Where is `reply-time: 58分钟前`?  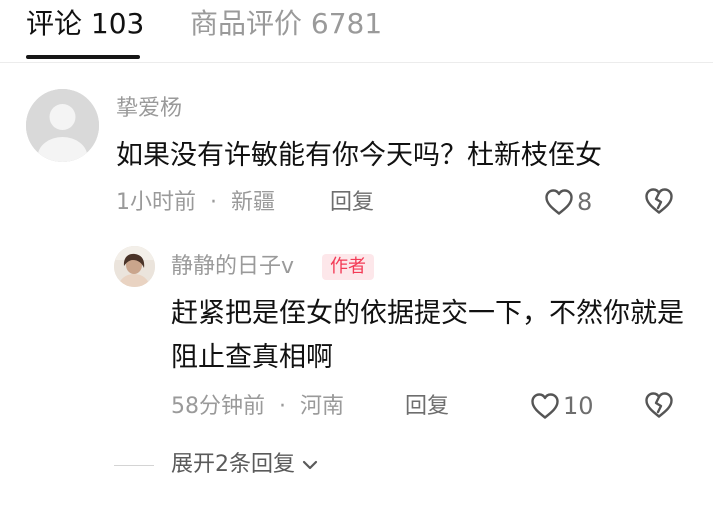 reply-time: 58分钟前 is located at coordinates (218, 406).